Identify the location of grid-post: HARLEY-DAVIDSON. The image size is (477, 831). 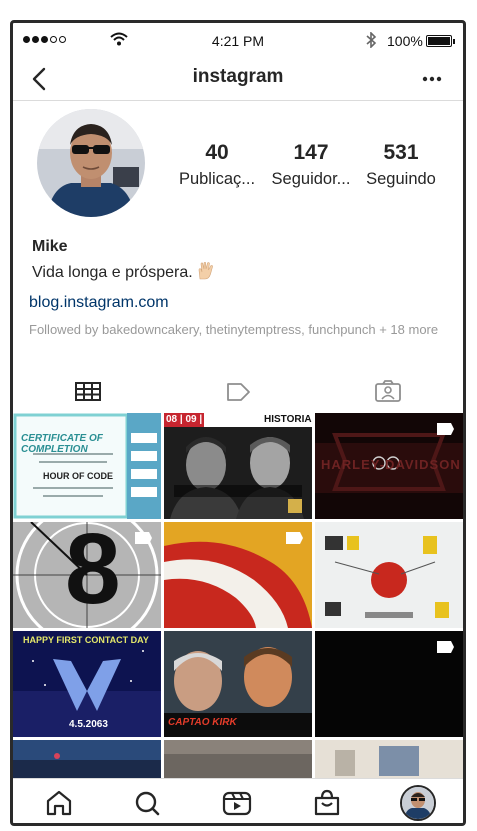
(389, 466).